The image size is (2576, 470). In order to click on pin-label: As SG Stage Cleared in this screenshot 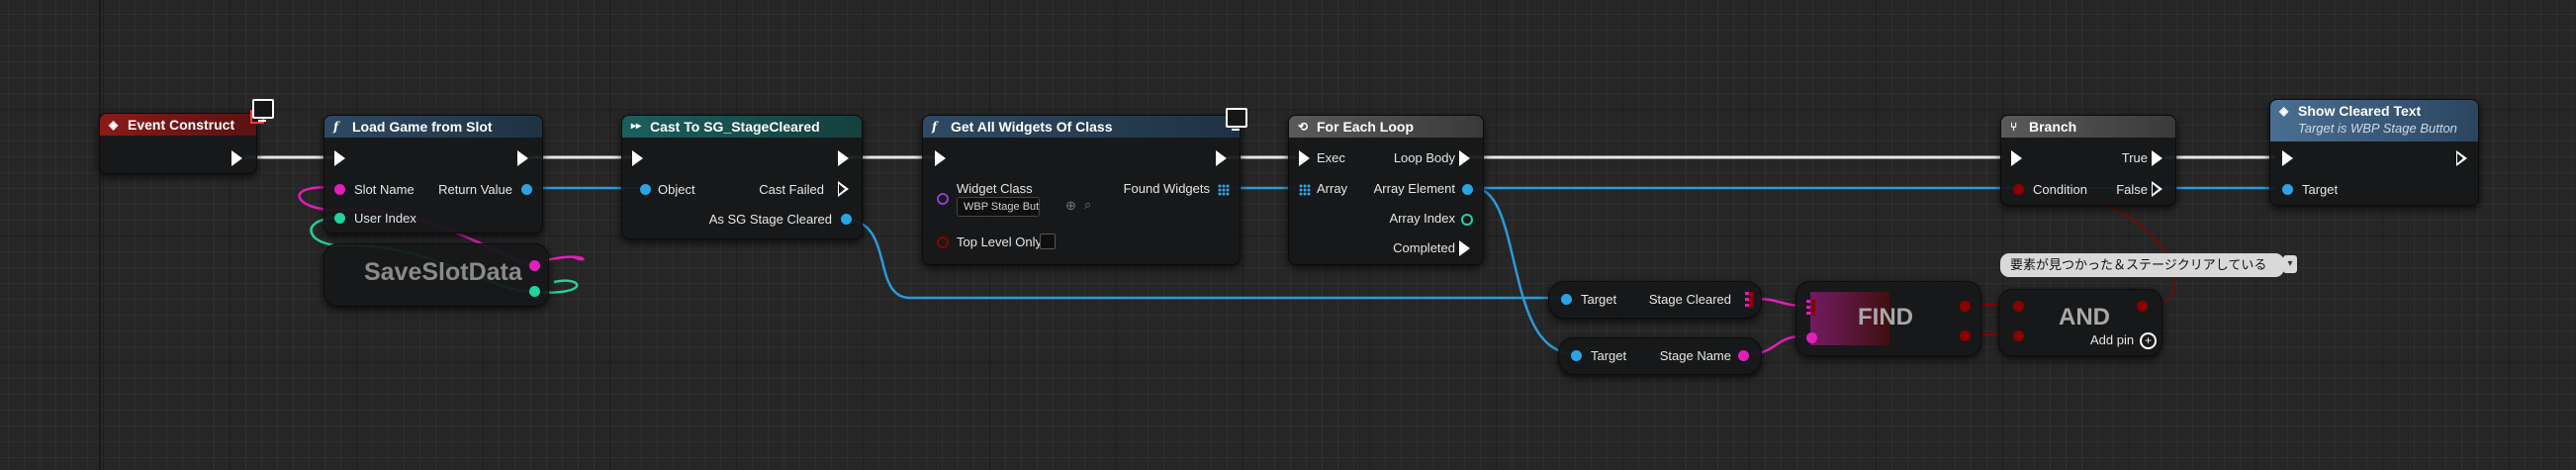, I will do `click(770, 220)`.